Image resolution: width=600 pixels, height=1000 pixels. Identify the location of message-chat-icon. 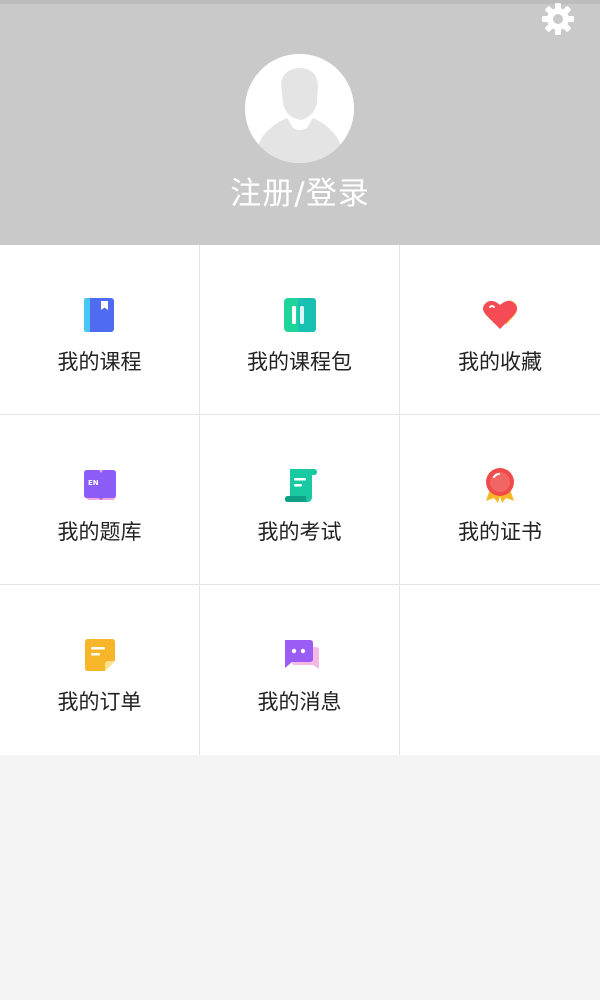
(301, 654).